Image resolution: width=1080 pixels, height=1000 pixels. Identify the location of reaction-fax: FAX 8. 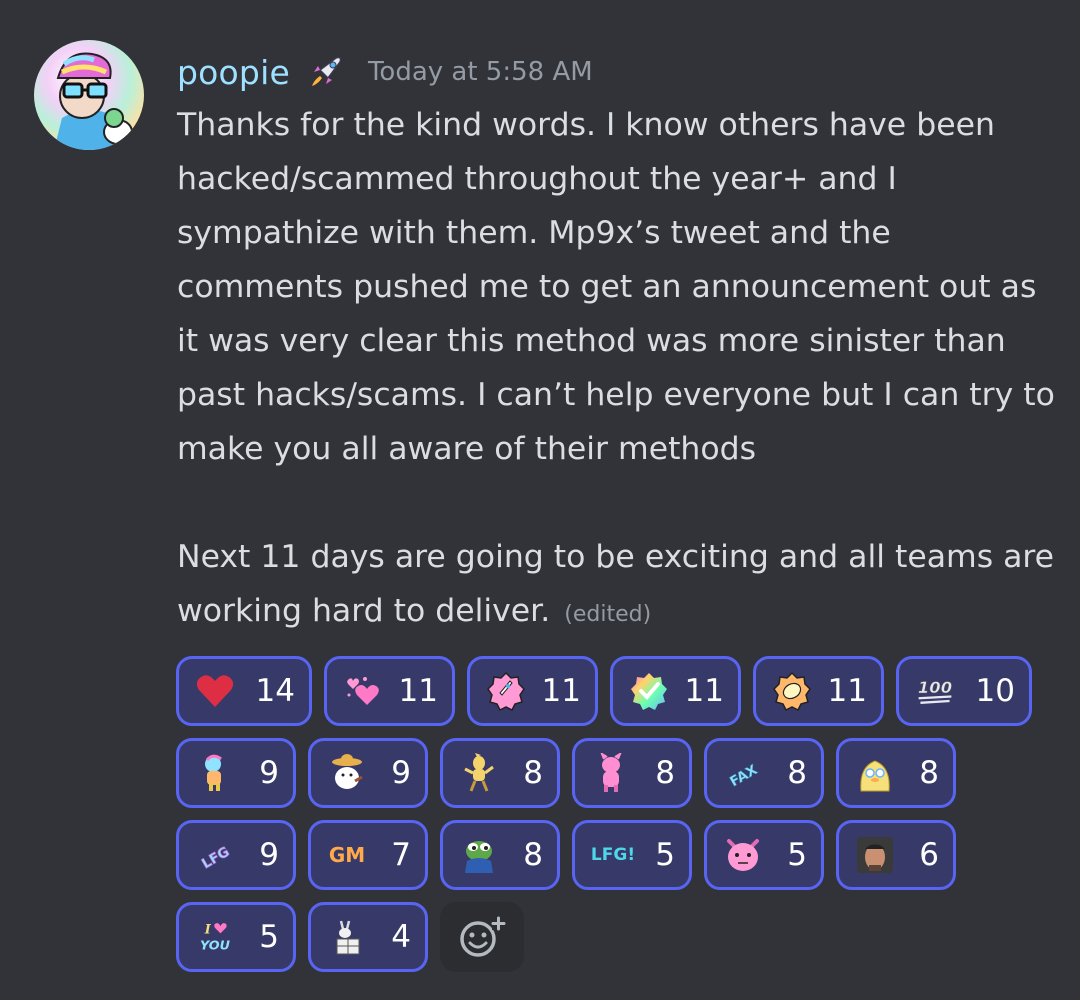
(764, 773).